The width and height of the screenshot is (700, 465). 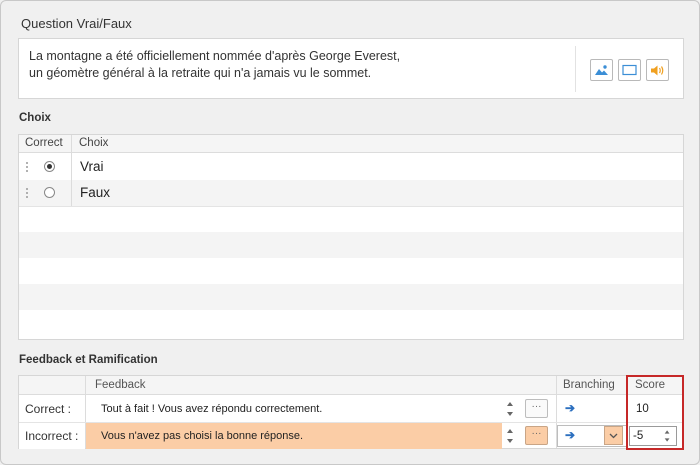 I want to click on audio-icon, so click(x=657, y=70).